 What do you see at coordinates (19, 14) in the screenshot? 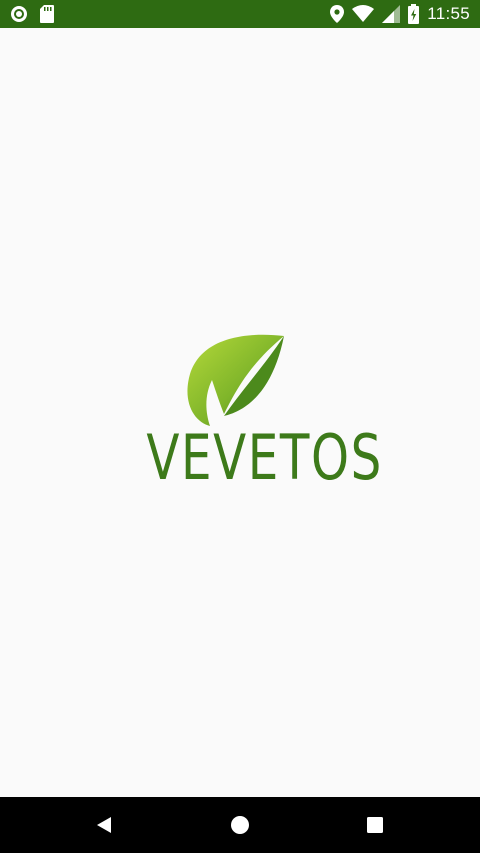
I see `notification-circle-icon` at bounding box center [19, 14].